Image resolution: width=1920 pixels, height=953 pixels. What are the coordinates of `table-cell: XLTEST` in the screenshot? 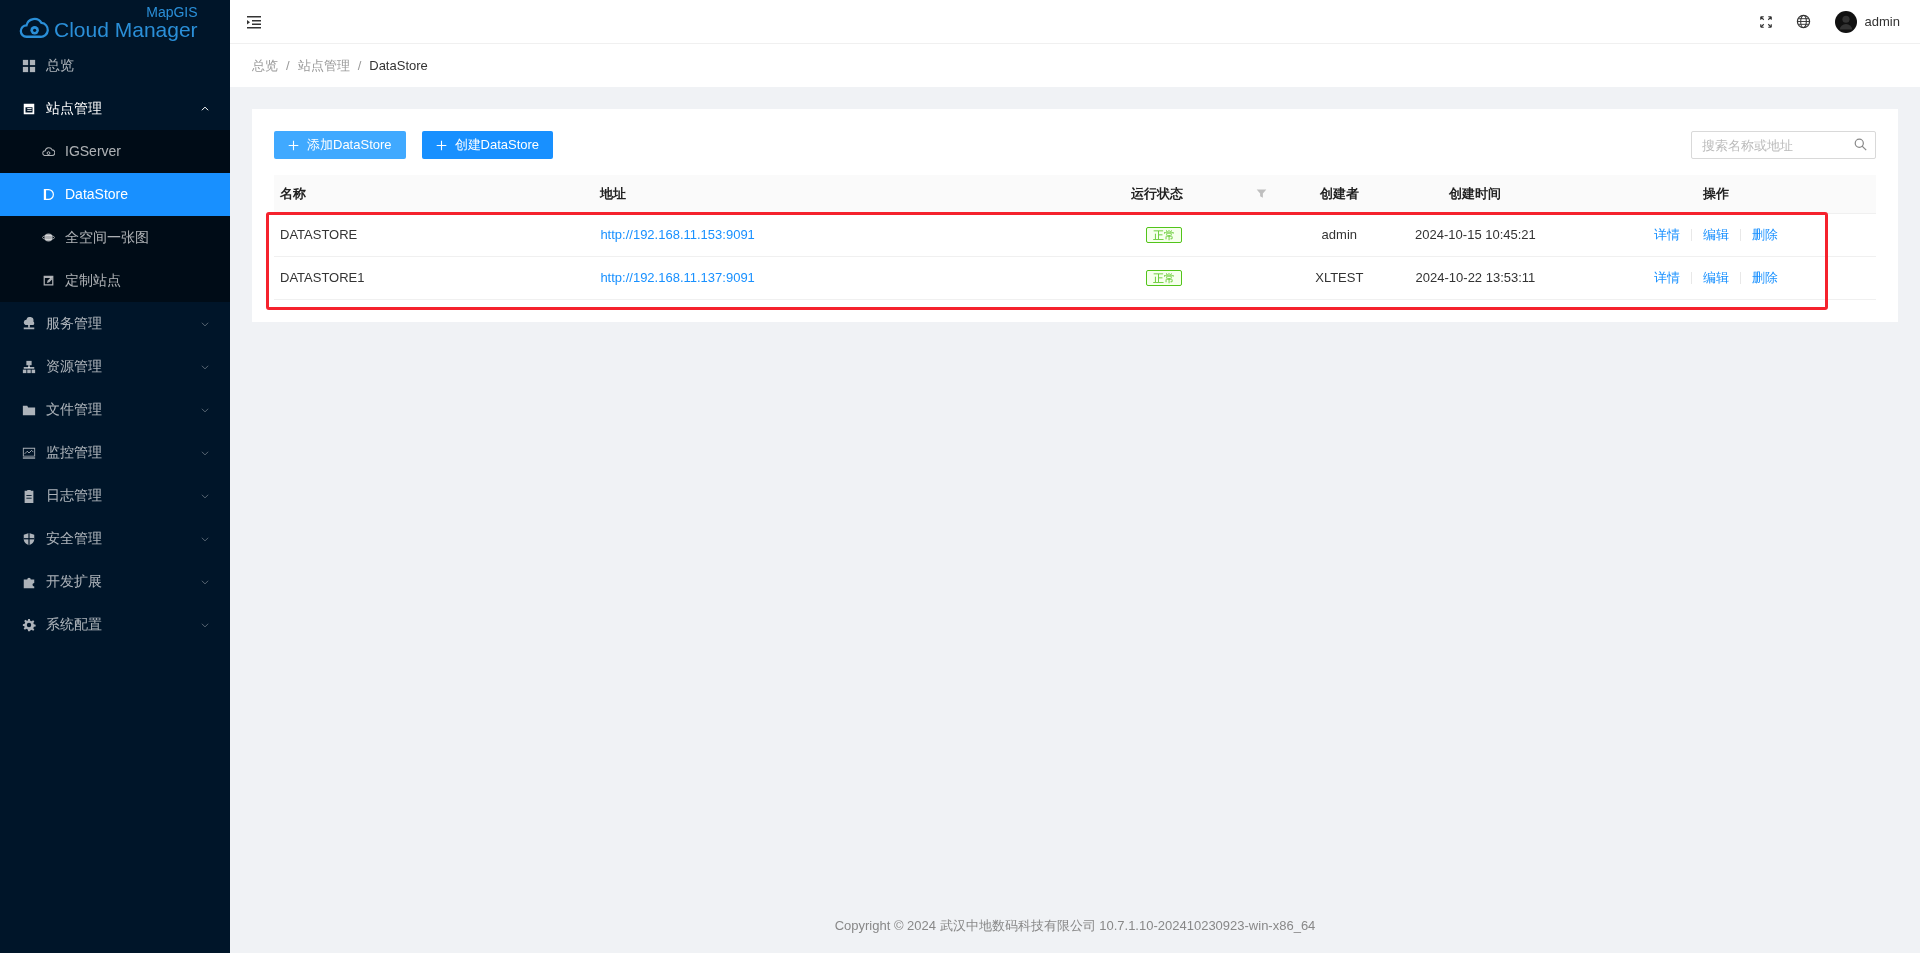 It's located at (1339, 277).